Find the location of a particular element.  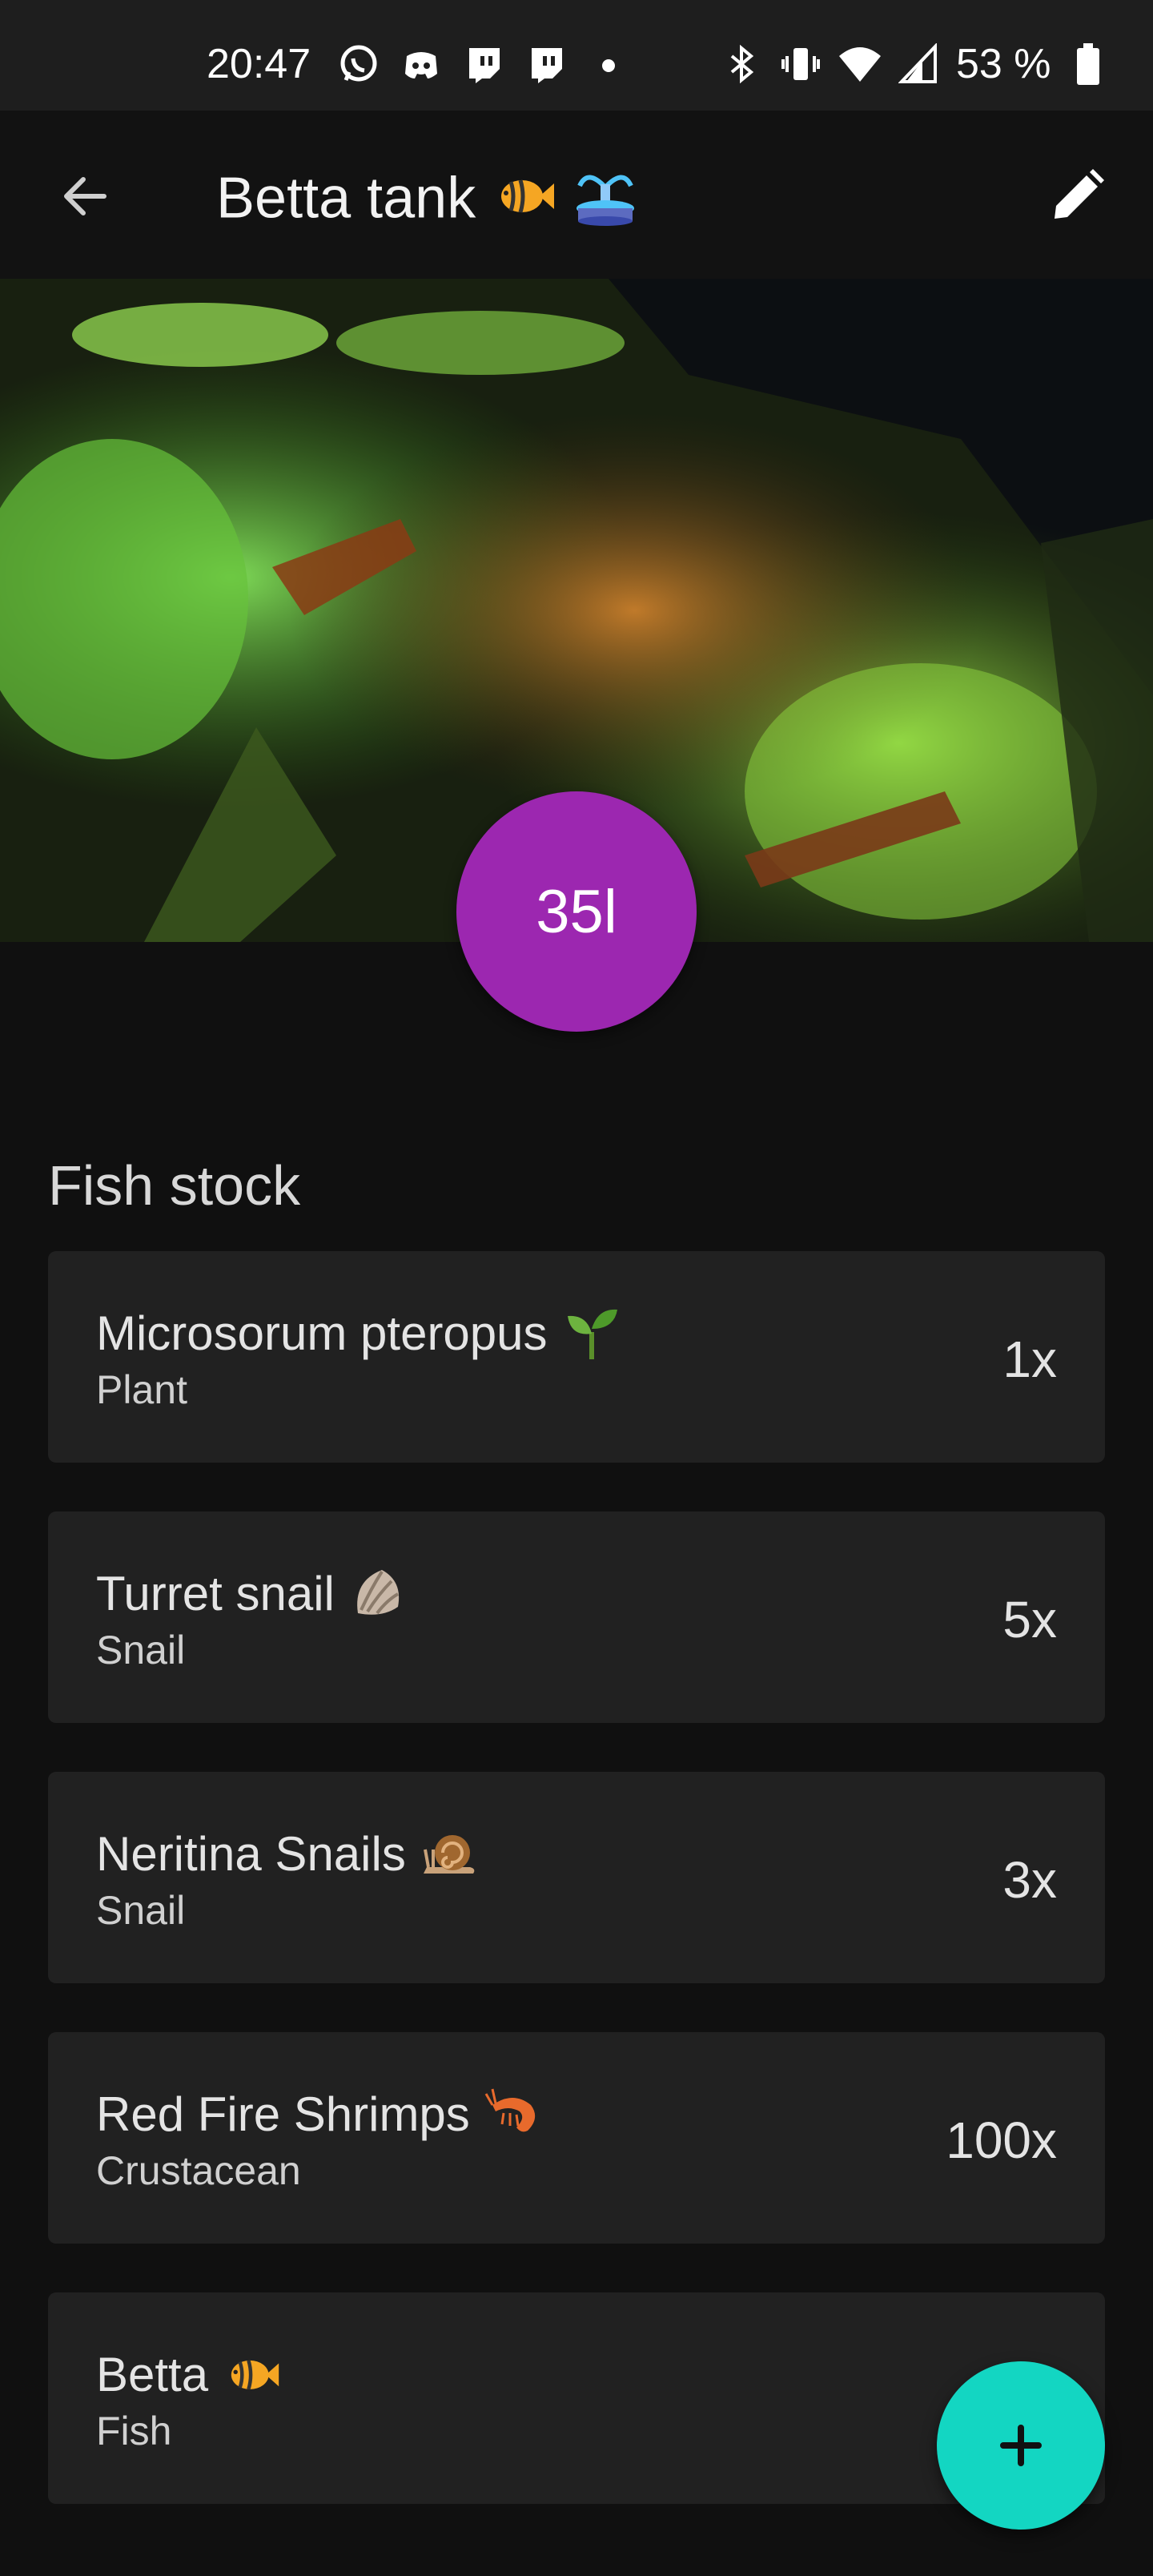

stock-item-name: Turret snail is located at coordinates (251, 1593).